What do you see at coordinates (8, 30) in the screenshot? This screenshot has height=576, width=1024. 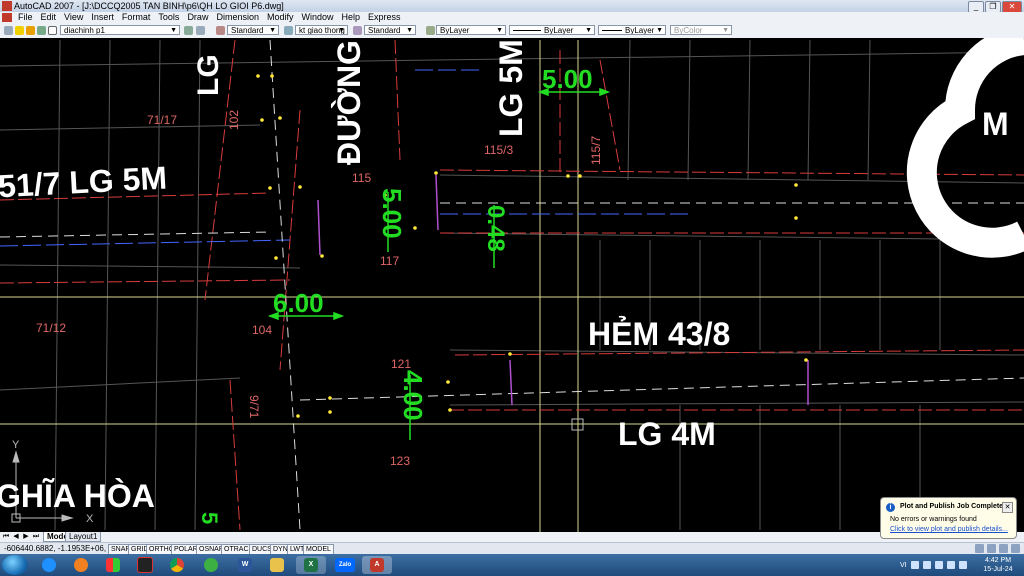 I see `layer-manager-icon` at bounding box center [8, 30].